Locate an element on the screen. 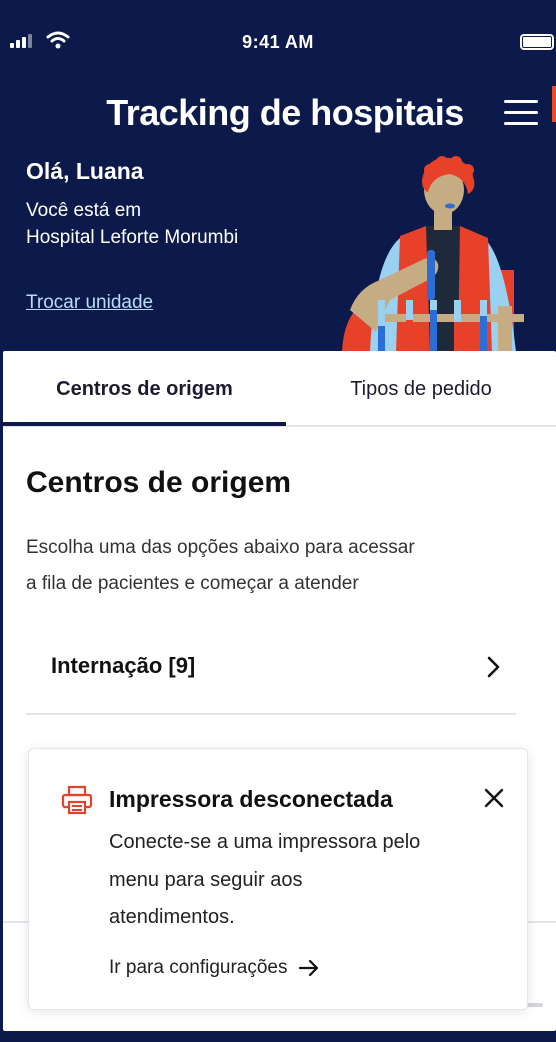 The width and height of the screenshot is (556, 1042). close-icon is located at coordinates (494, 798).